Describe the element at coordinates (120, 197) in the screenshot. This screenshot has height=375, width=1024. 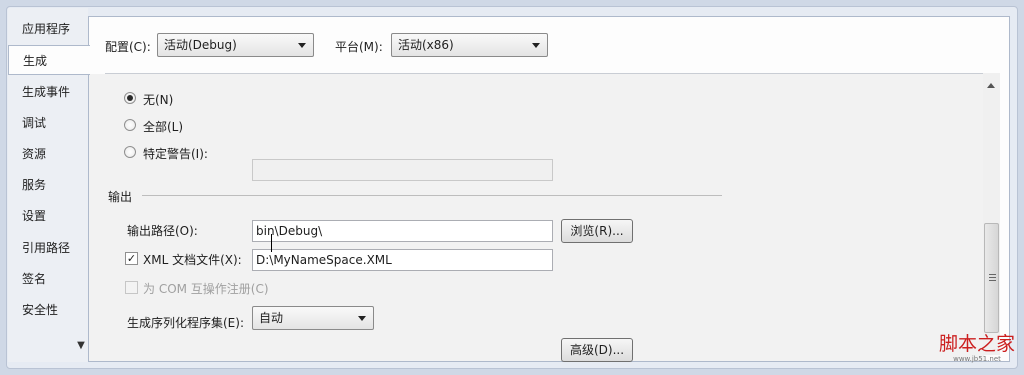
I see `output-section-title: 输出` at that location.